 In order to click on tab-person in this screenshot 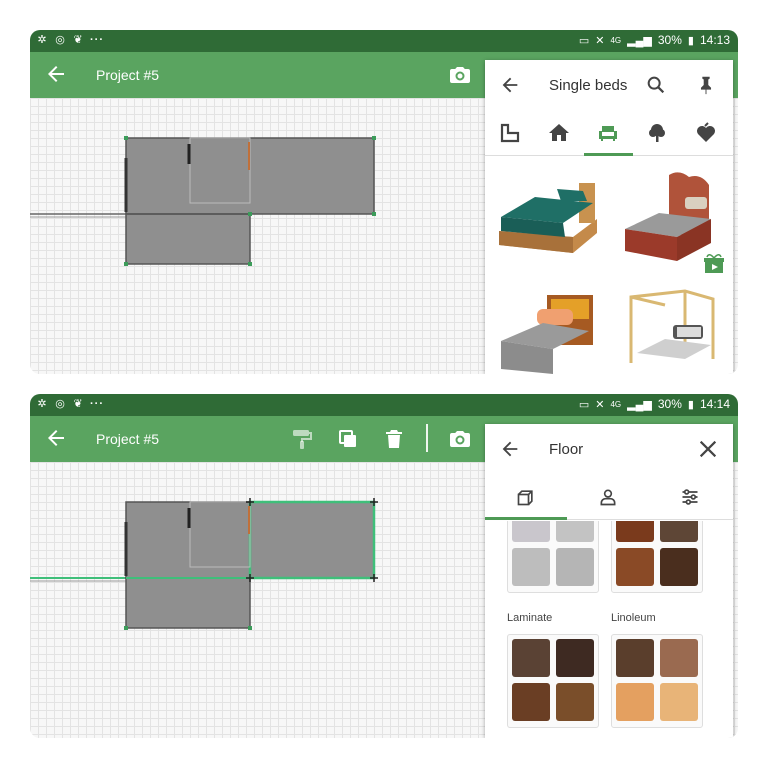, I will do `click(608, 497)`.